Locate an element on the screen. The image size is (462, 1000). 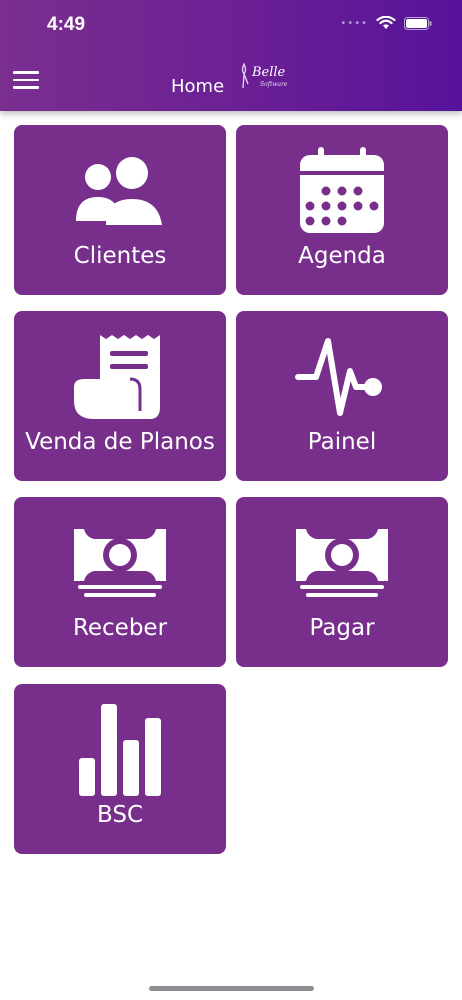
tile-label: Agenda is located at coordinates (342, 256).